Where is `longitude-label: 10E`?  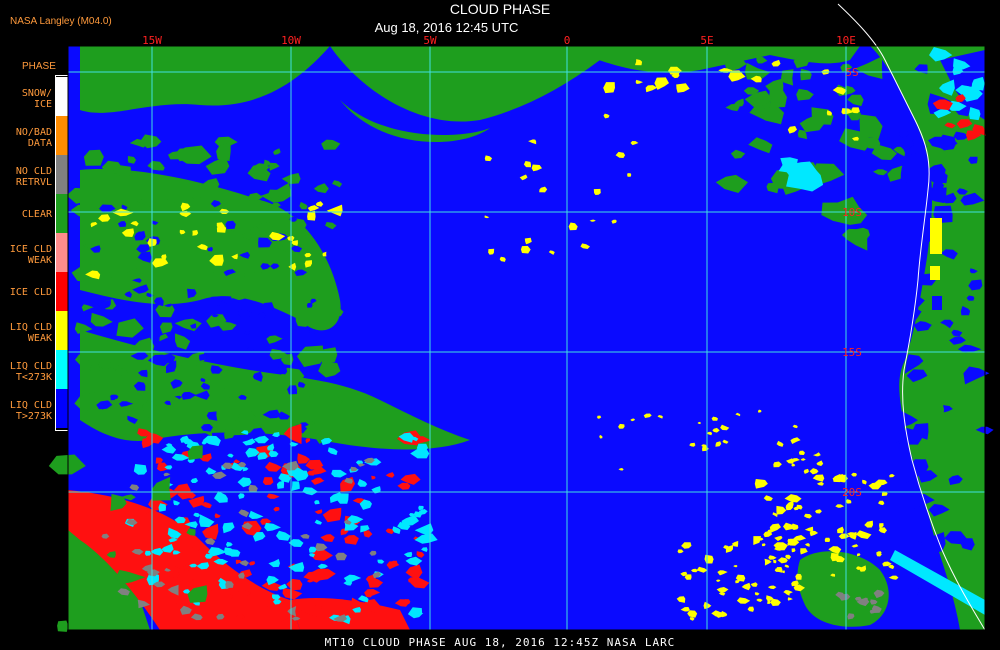 longitude-label: 10E is located at coordinates (846, 40).